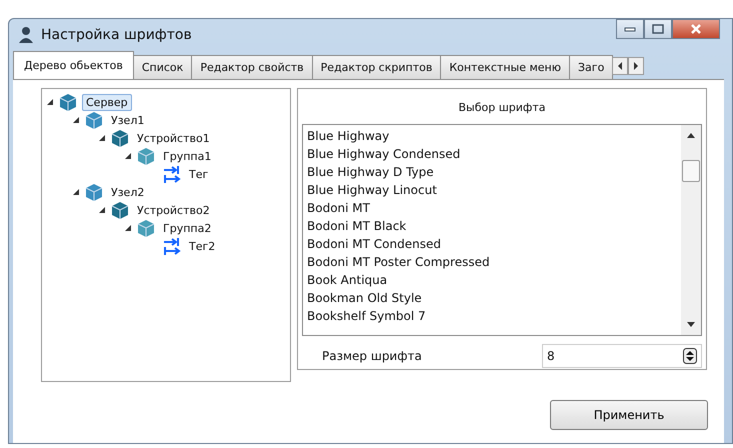 This screenshot has width=733, height=448. What do you see at coordinates (591, 67) in the screenshot?
I see `tab: Заго` at bounding box center [591, 67].